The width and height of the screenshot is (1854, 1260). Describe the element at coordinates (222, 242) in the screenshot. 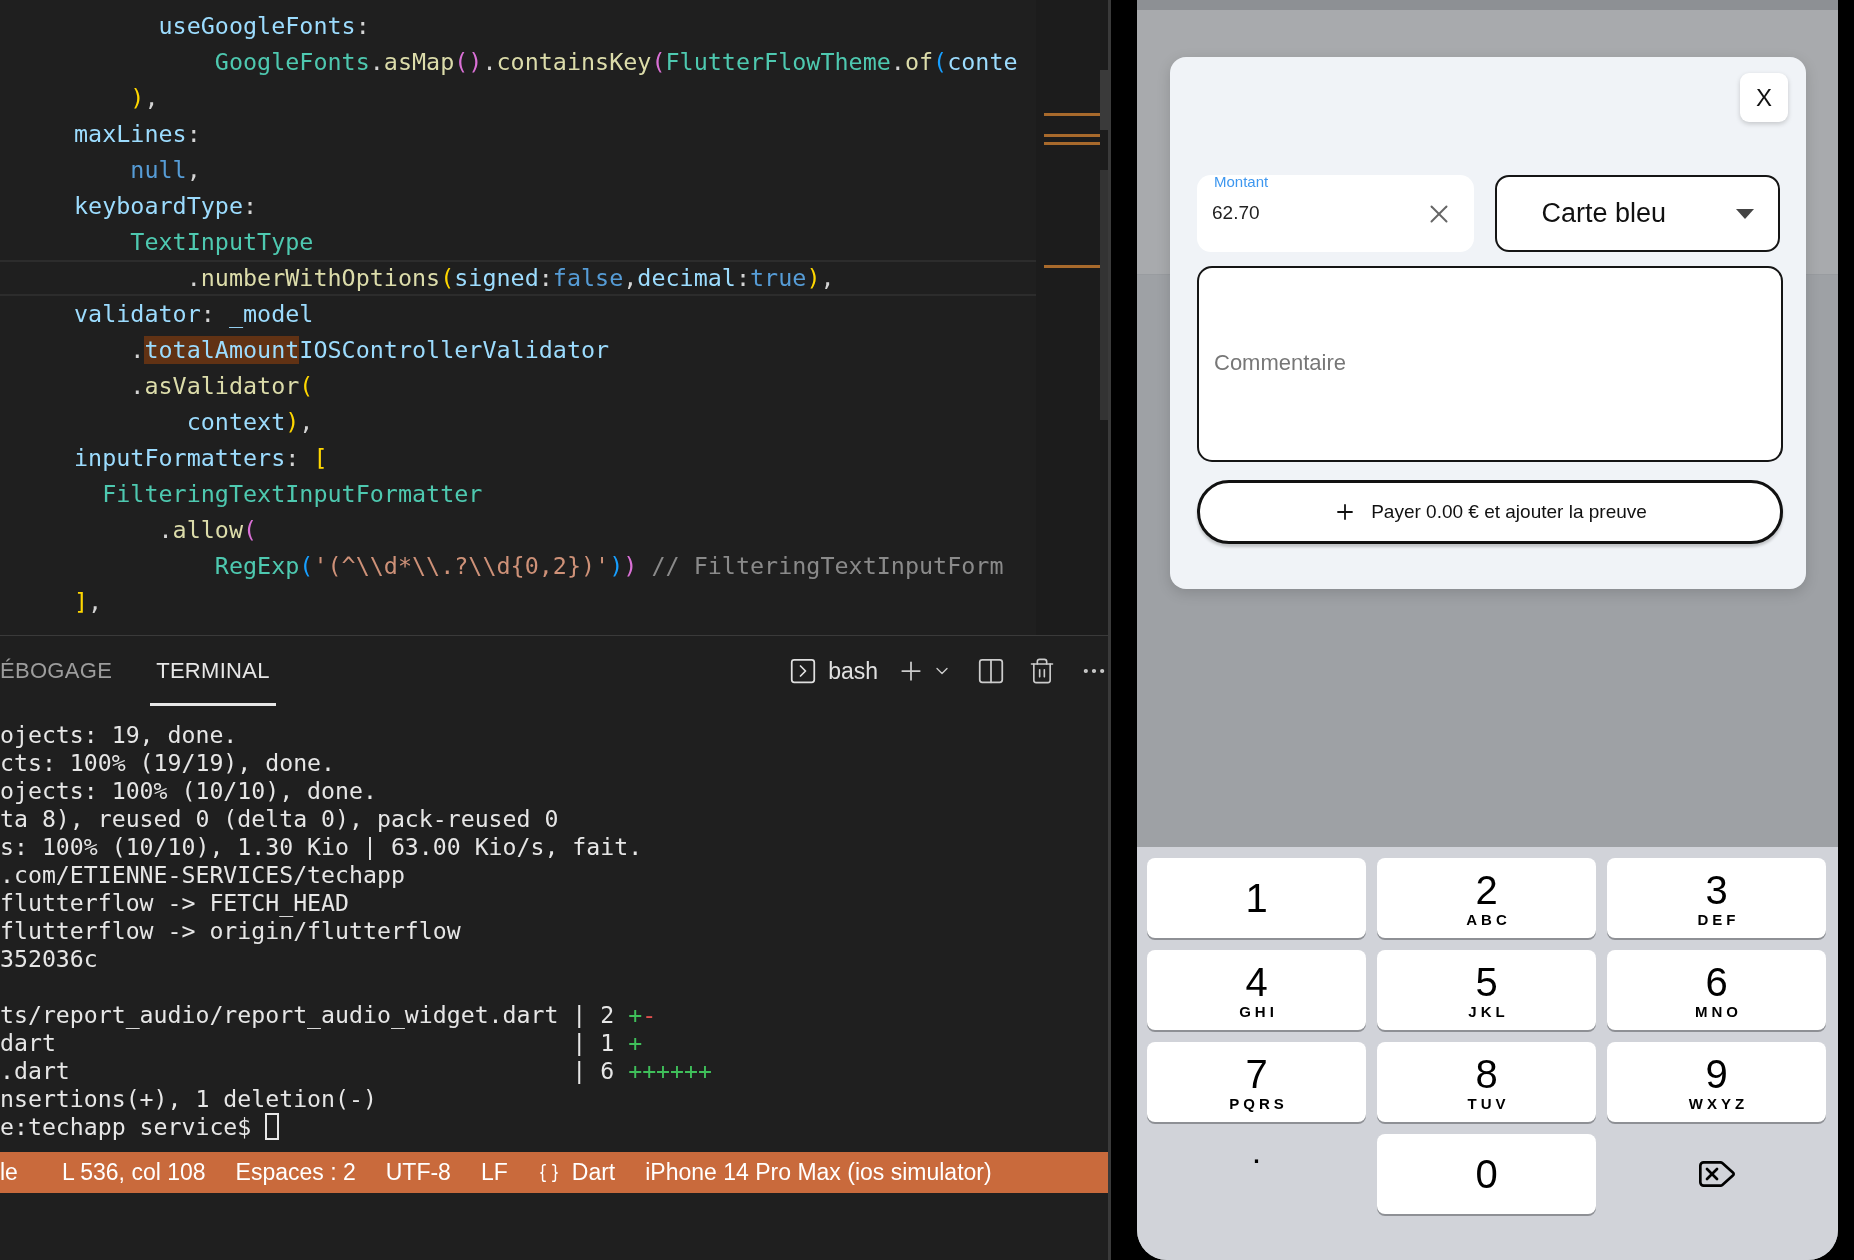

I see `code-line: TextInputType` at that location.